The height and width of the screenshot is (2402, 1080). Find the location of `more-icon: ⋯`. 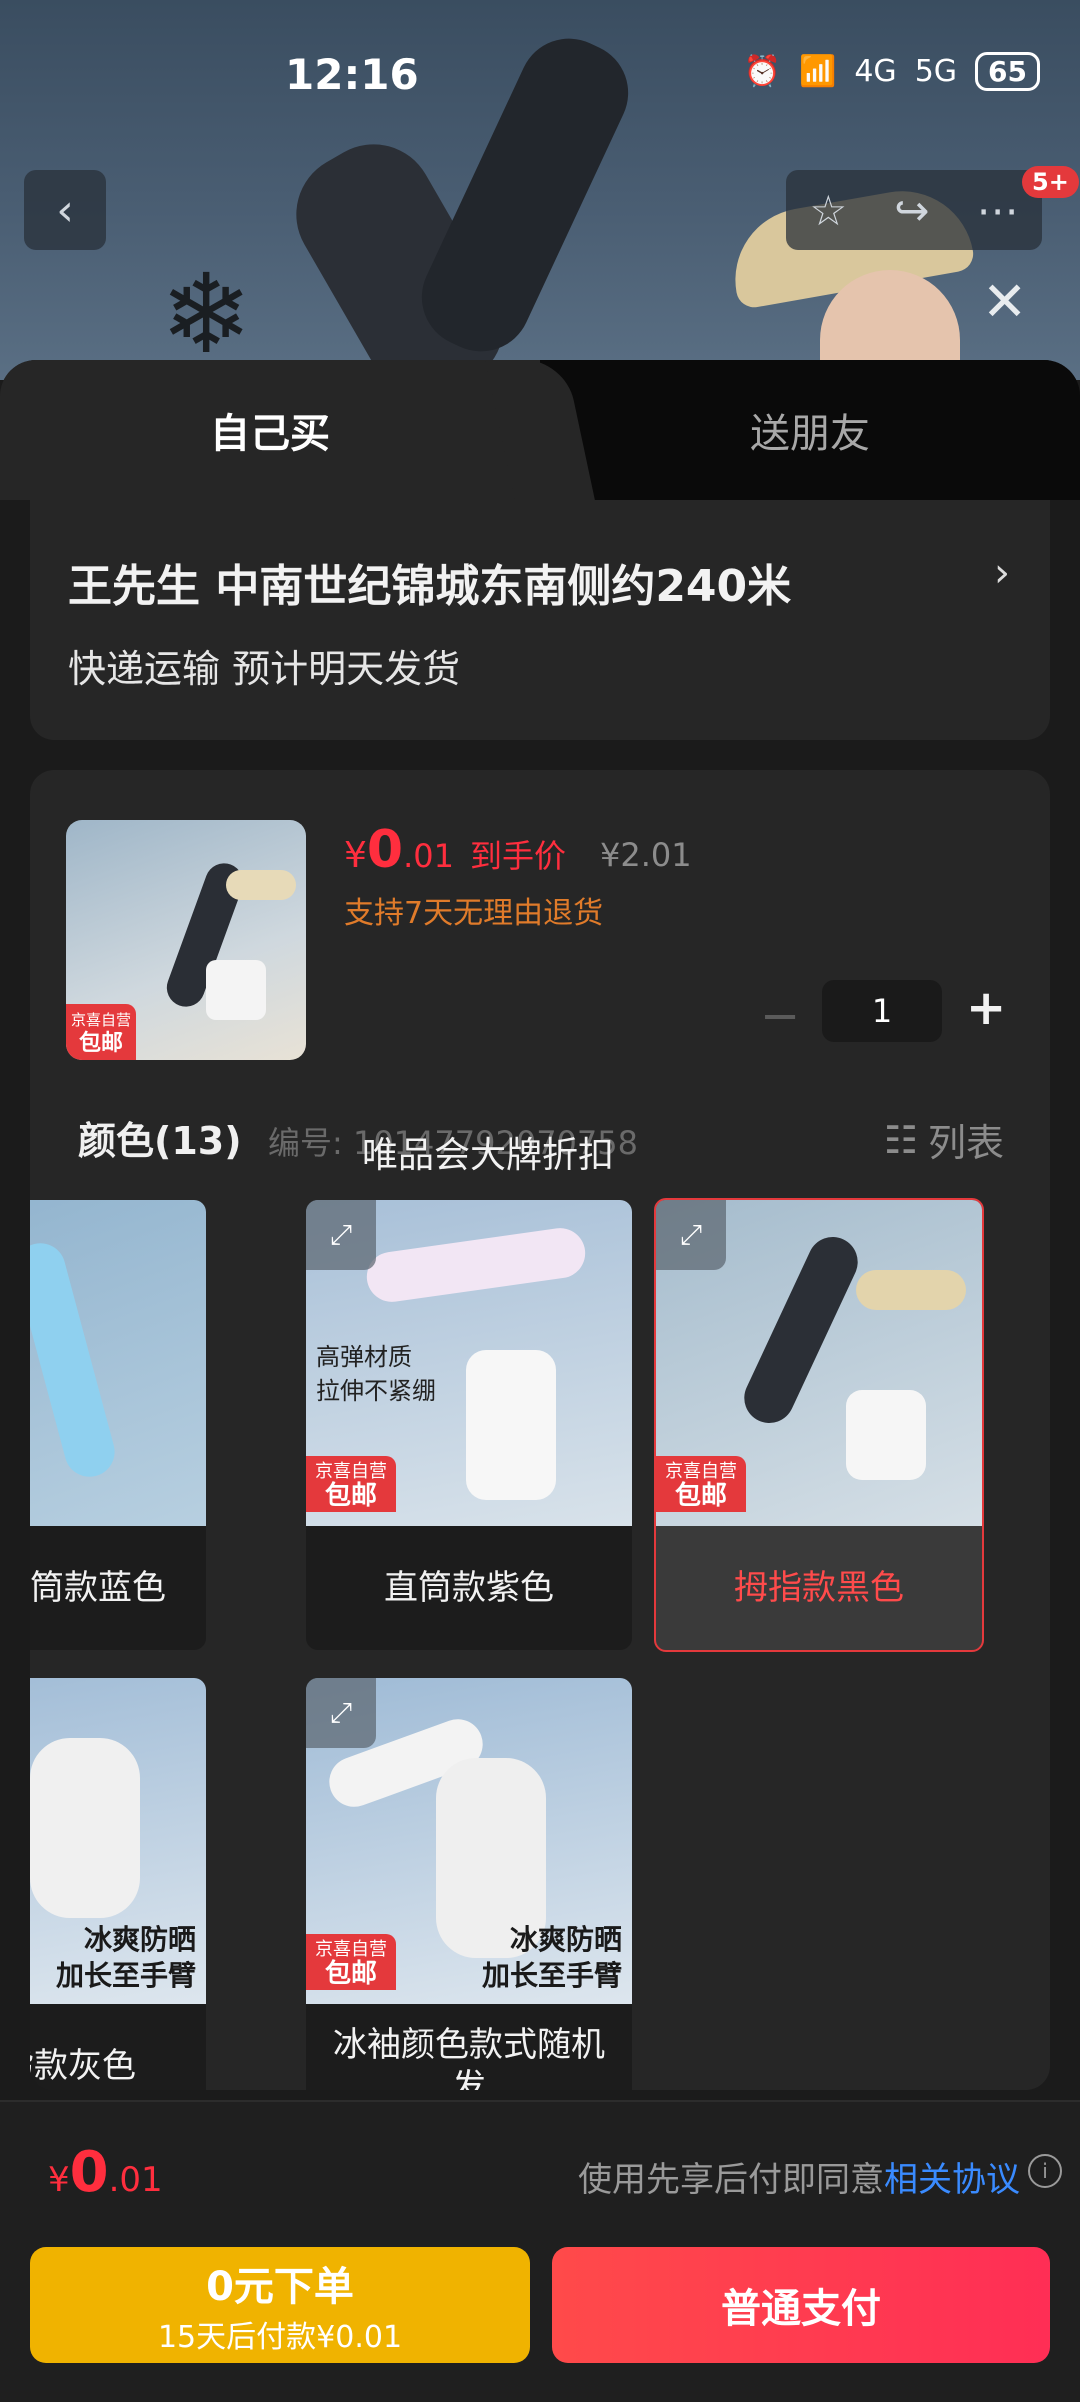

more-icon: ⋯ is located at coordinates (997, 210).